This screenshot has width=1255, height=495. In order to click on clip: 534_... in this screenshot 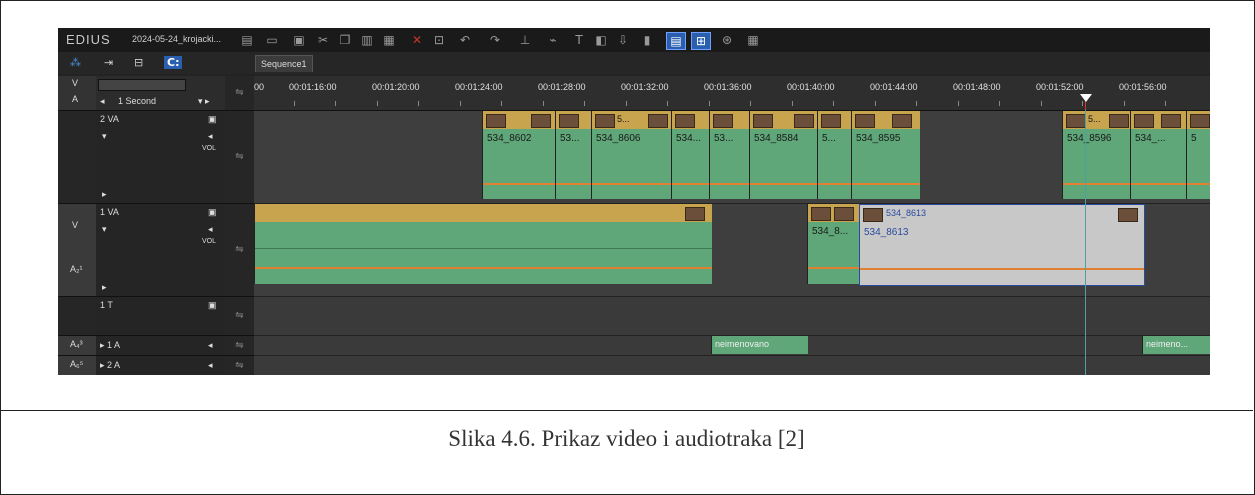, I will do `click(1158, 155)`.